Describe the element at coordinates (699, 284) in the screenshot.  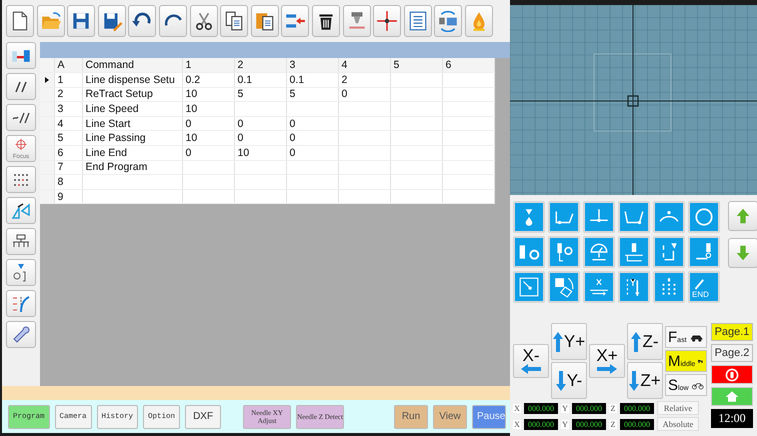
I see `pencil-icon` at that location.